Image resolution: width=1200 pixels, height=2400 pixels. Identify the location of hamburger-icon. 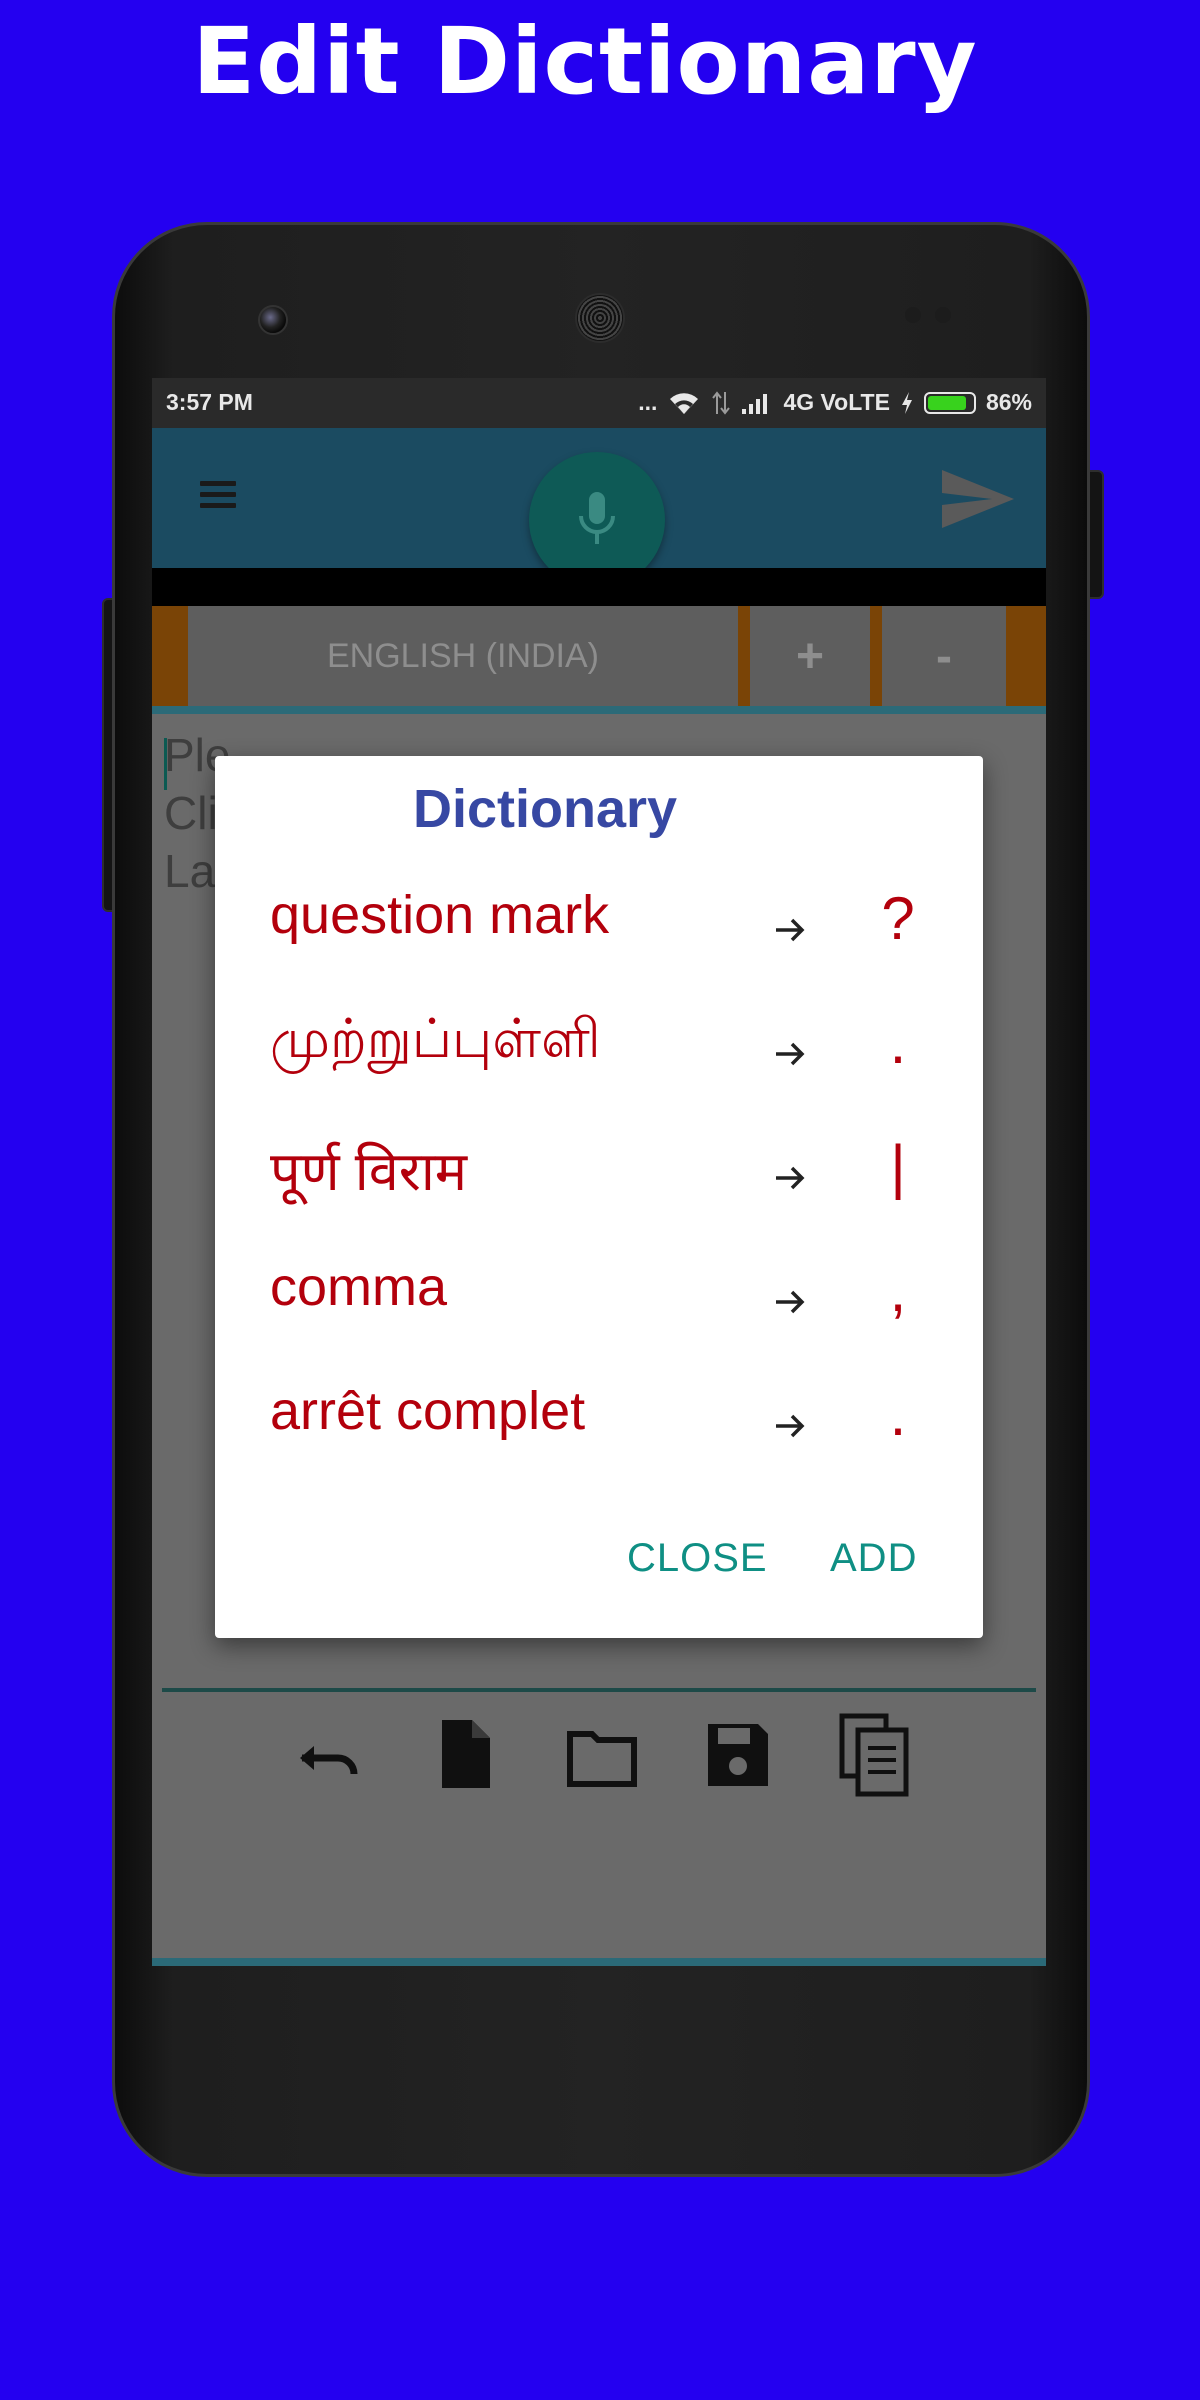
(218, 496).